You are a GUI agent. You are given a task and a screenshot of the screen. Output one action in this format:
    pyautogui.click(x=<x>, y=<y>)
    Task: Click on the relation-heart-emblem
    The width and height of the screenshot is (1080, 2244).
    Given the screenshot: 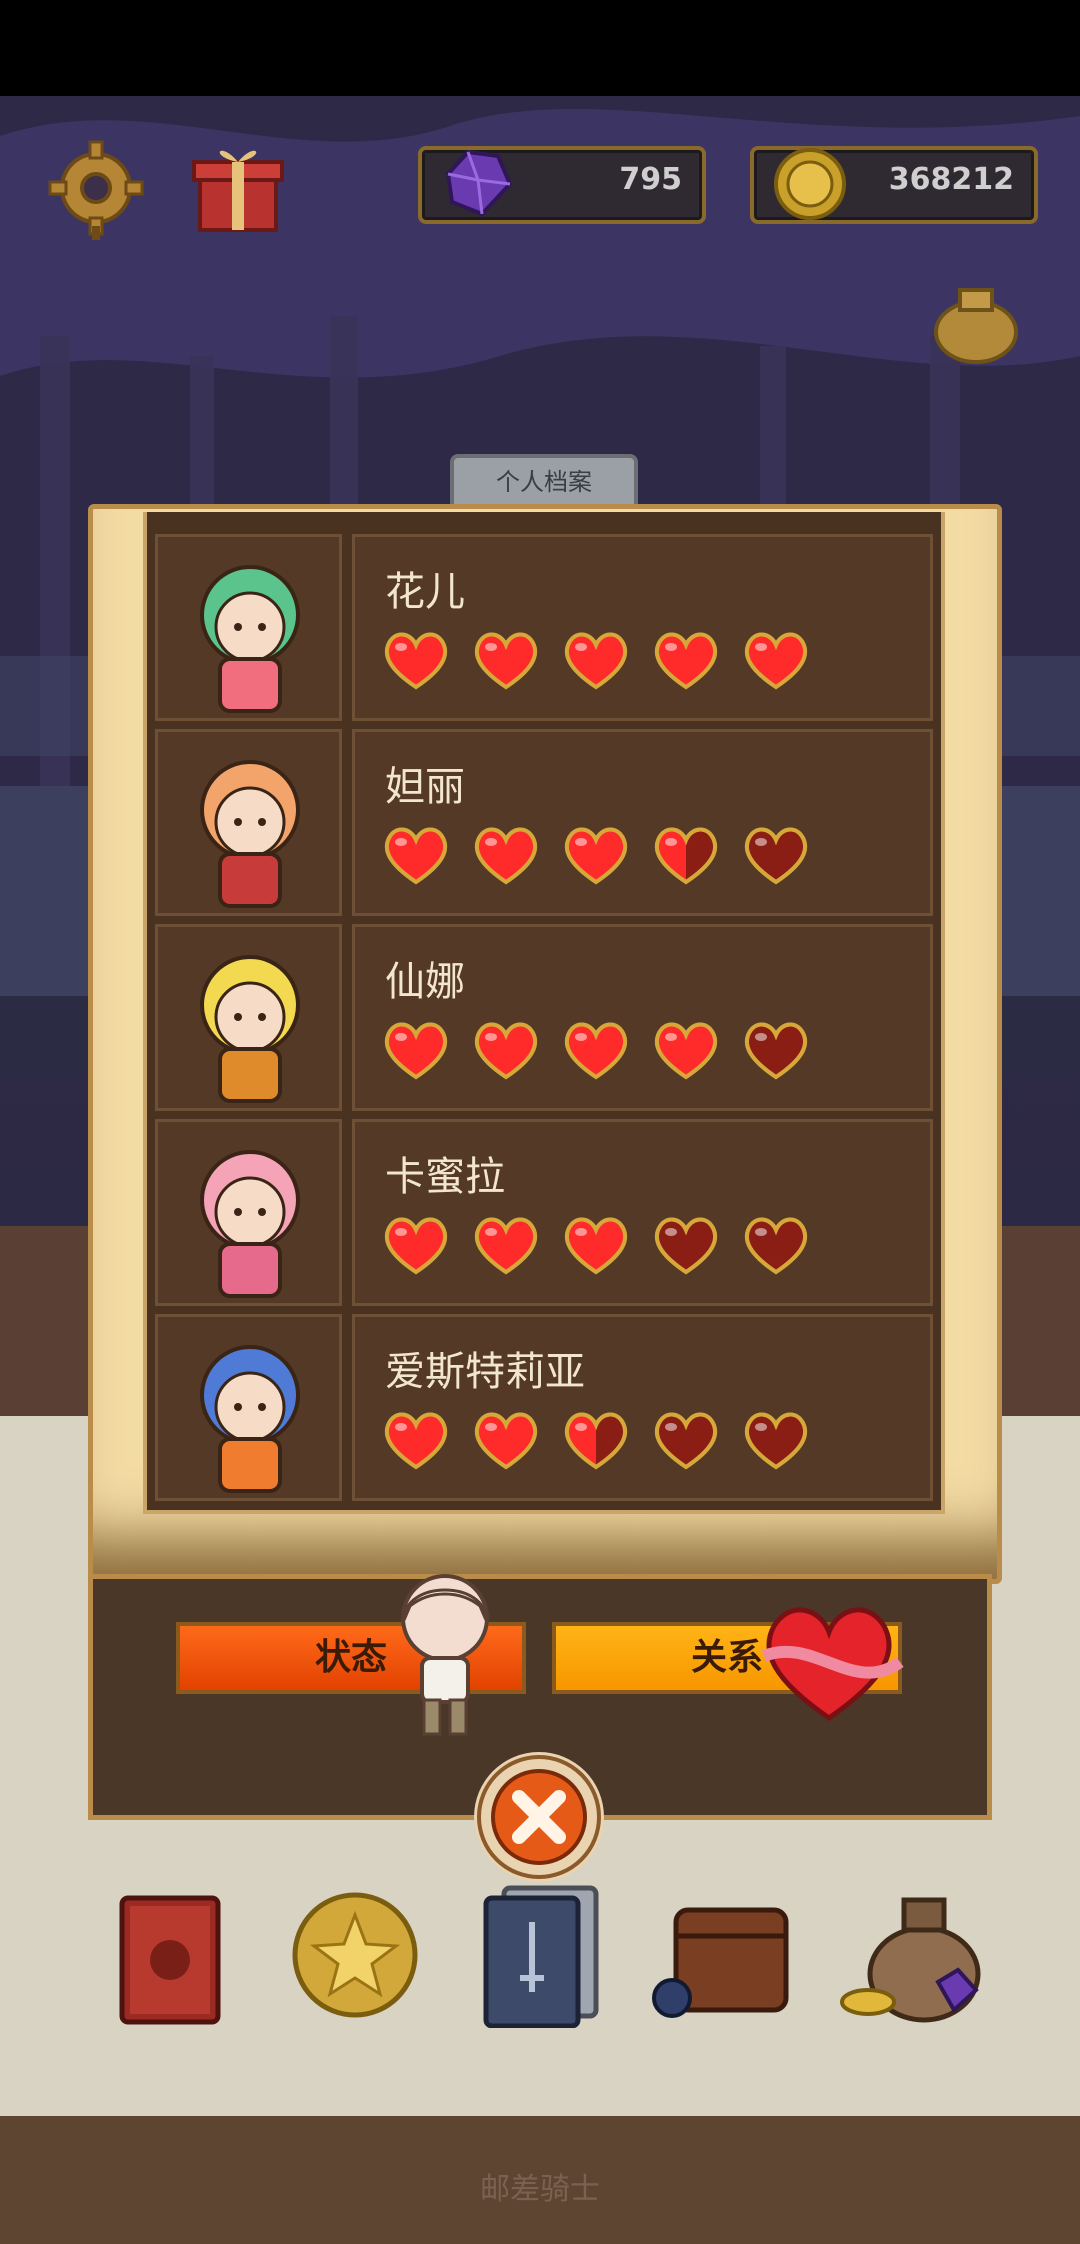 What is the action you would take?
    pyautogui.click(x=829, y=1663)
    